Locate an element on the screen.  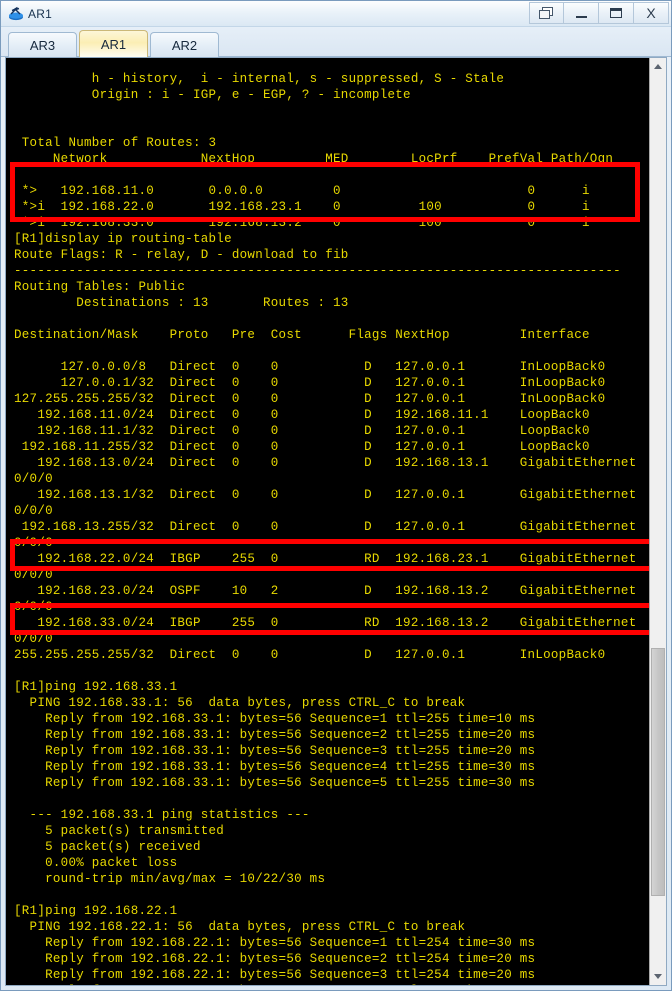
tab-bar: AR3 AR1 AR2 is located at coordinates (336, 42).